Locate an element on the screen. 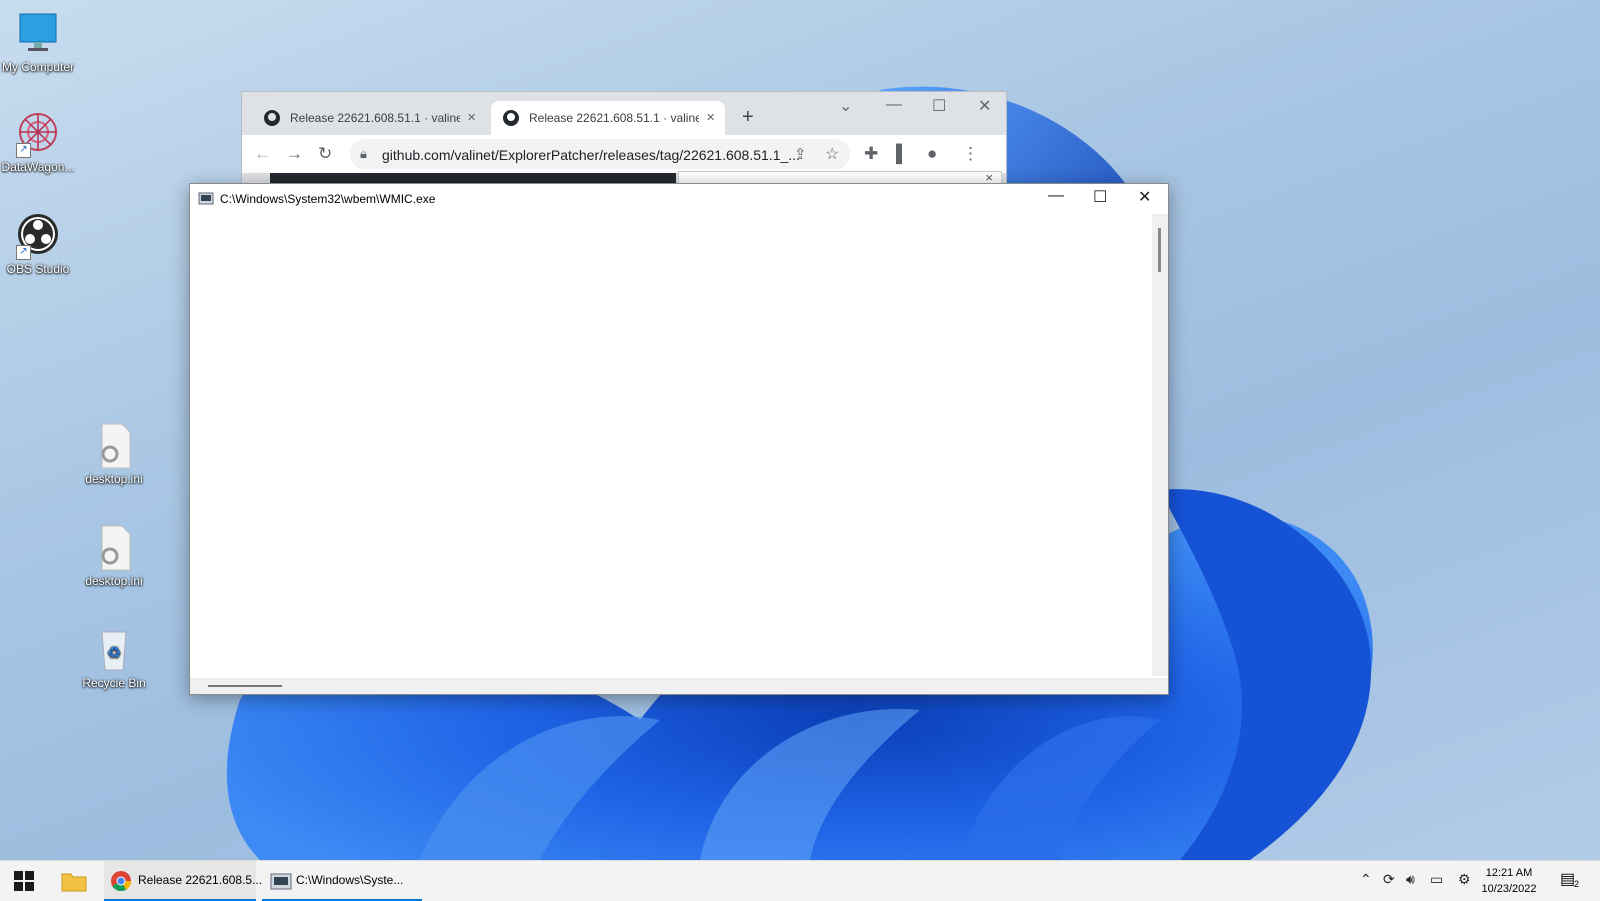 The height and width of the screenshot is (901, 1600). reload-icon: ↻ is located at coordinates (325, 154).